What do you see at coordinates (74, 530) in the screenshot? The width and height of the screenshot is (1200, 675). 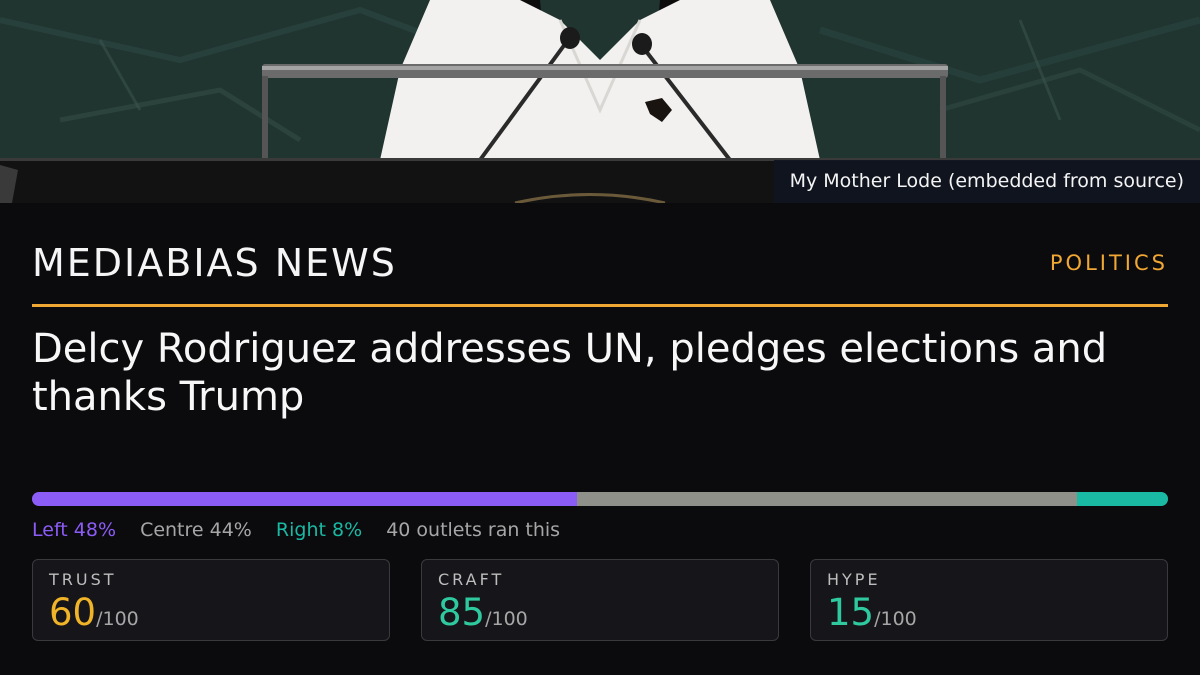 I see `bias-left-label: Left 48%` at bounding box center [74, 530].